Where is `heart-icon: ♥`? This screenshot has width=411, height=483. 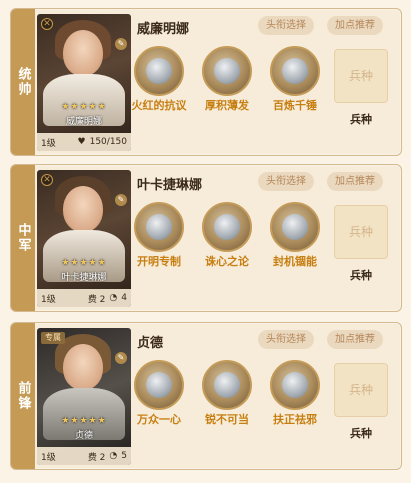
heart-icon: ♥ is located at coordinates (81, 142).